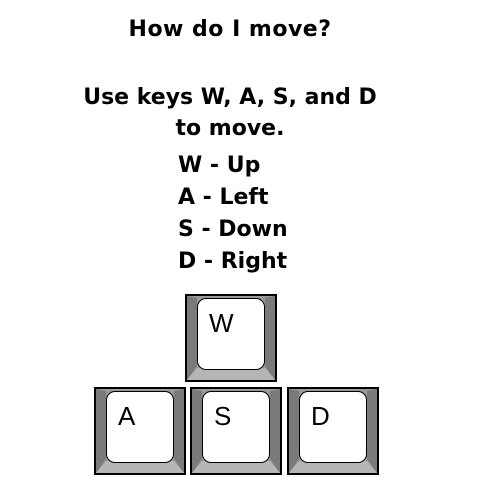 The height and width of the screenshot is (500, 500). I want to click on d-key-icon: D, so click(333, 431).